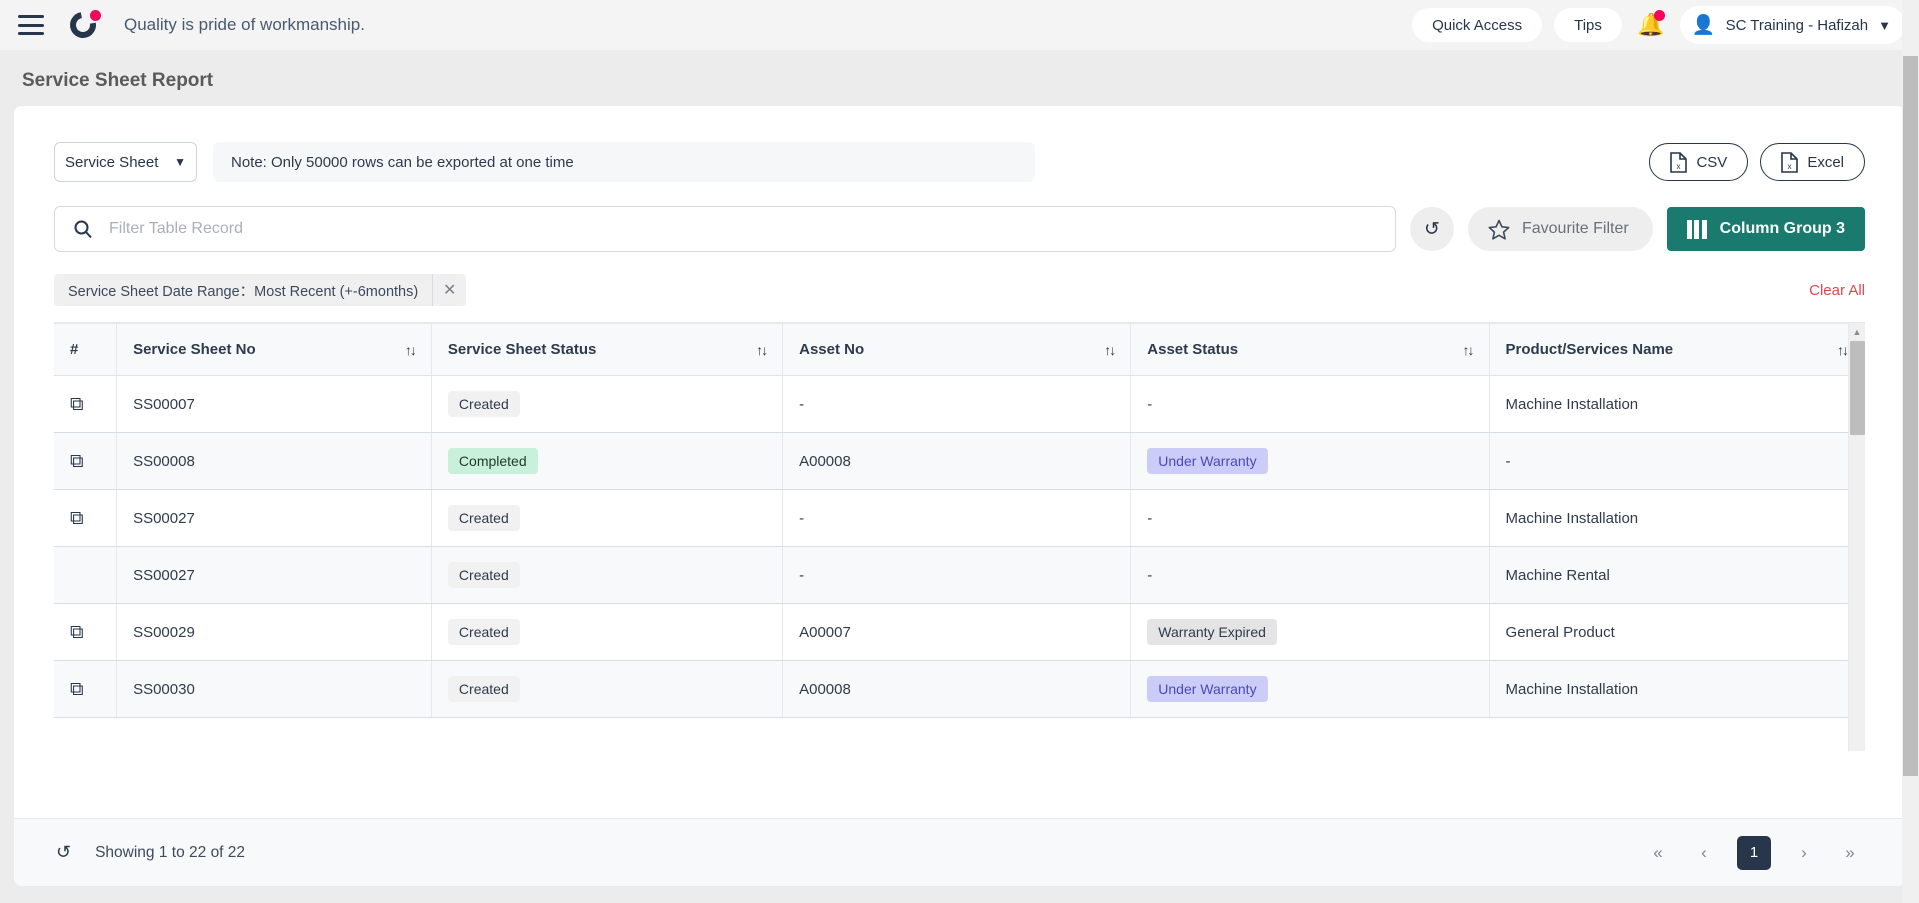  What do you see at coordinates (112, 162) in the screenshot?
I see `report-type-value: Service Sheet` at bounding box center [112, 162].